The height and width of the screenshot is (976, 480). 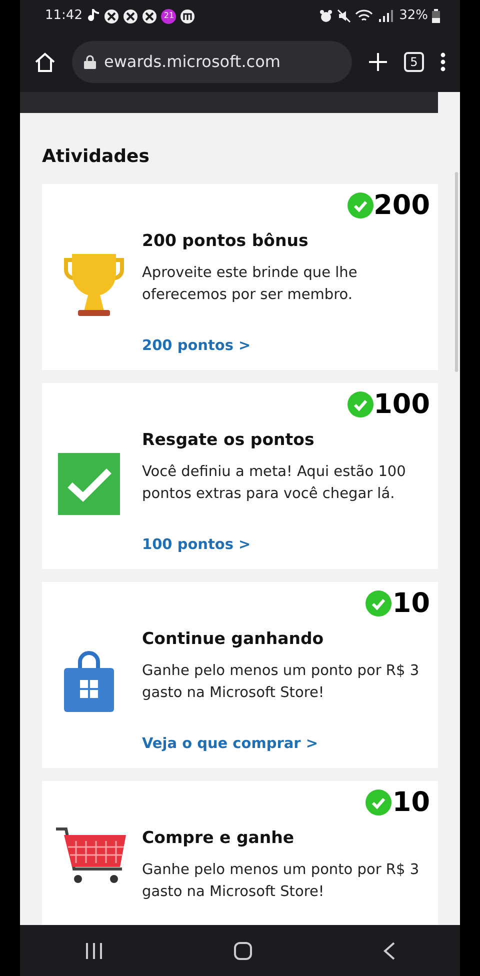 What do you see at coordinates (402, 205) in the screenshot?
I see `points-text: 200` at bounding box center [402, 205].